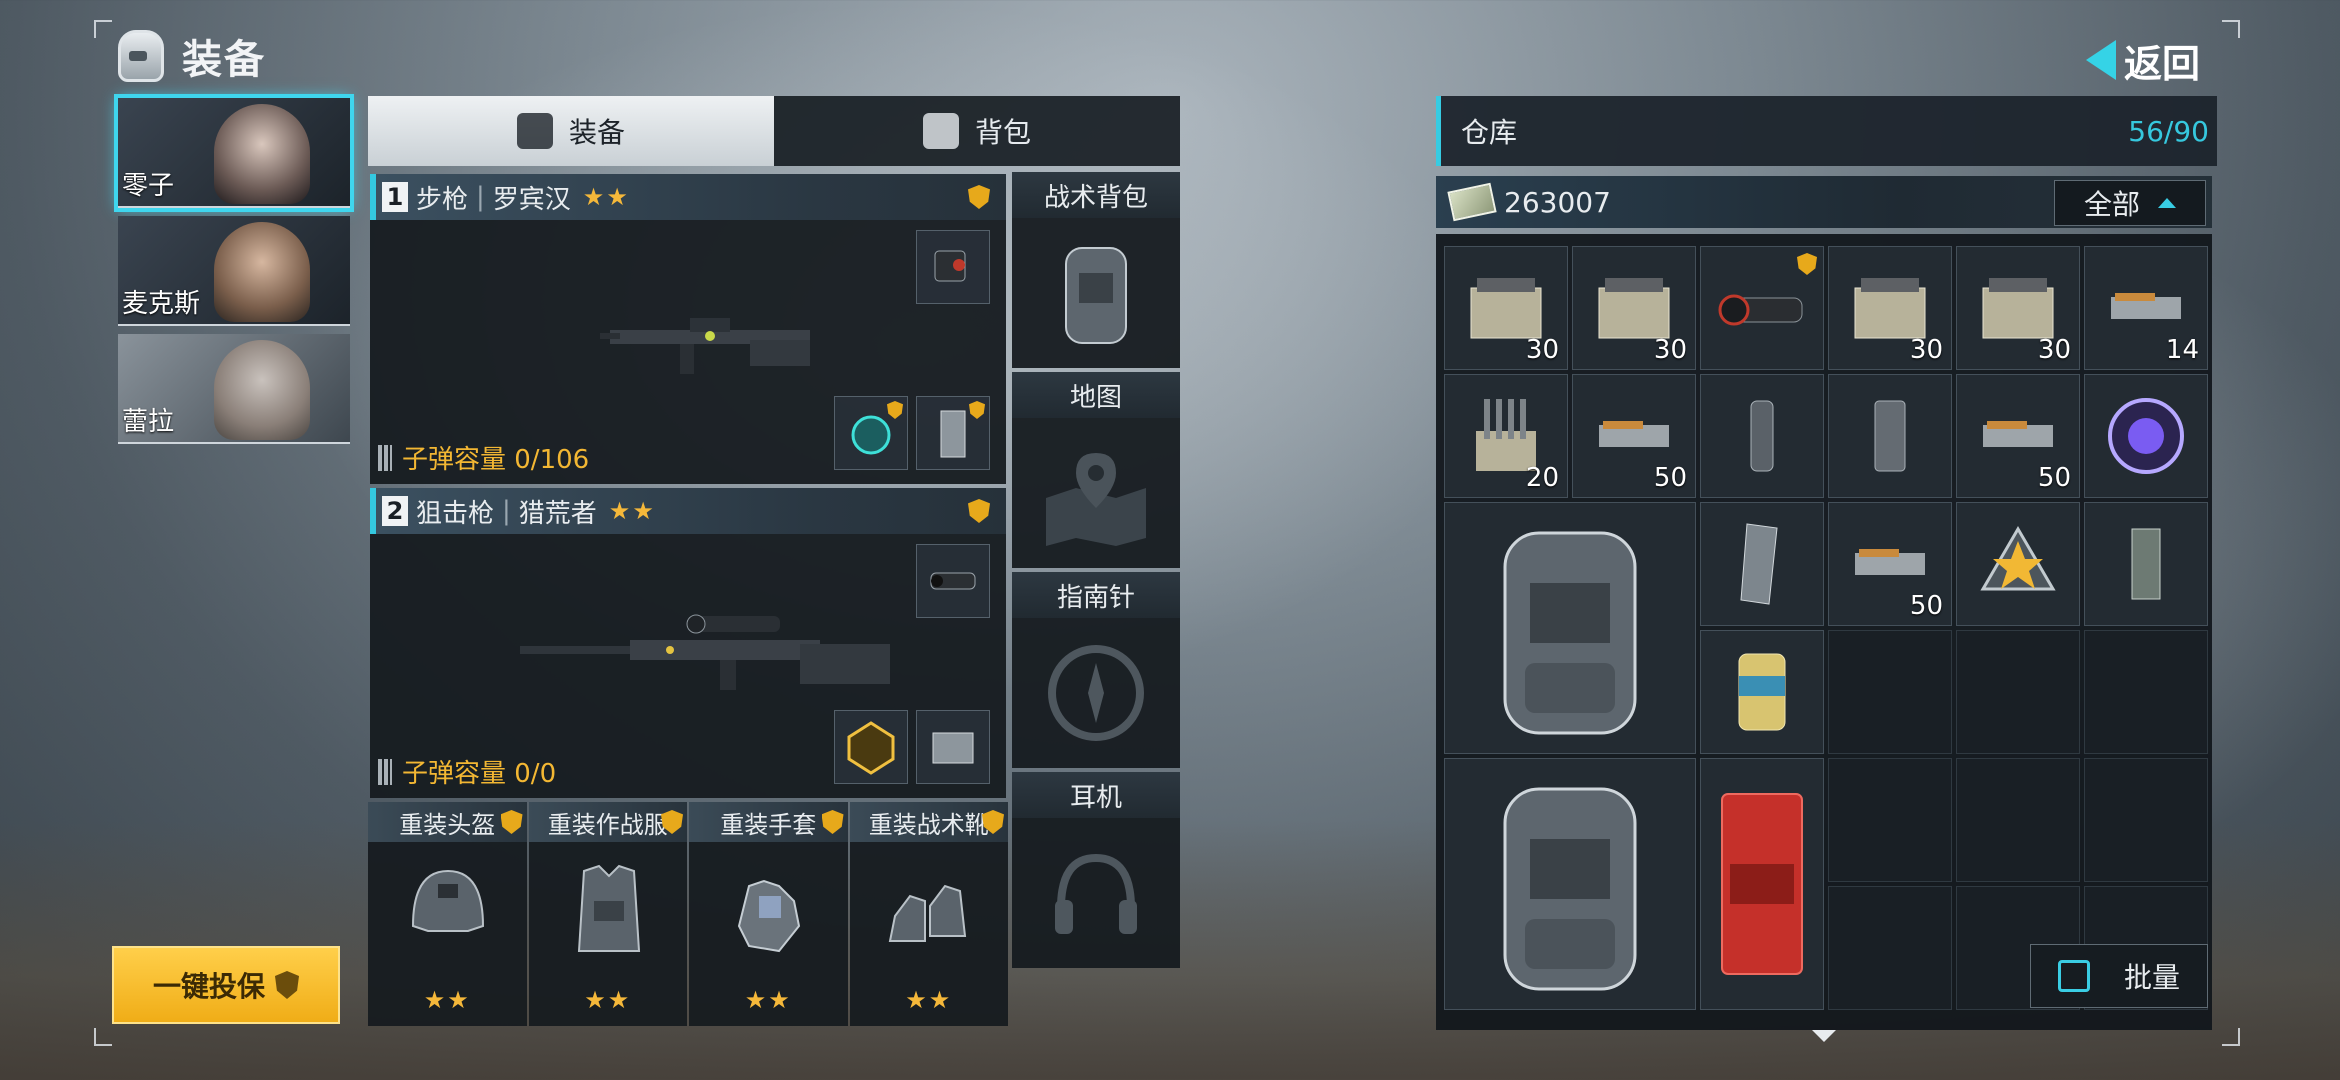 This screenshot has width=2340, height=1080. What do you see at coordinates (705, 346) in the screenshot?
I see `rifle-icon` at bounding box center [705, 346].